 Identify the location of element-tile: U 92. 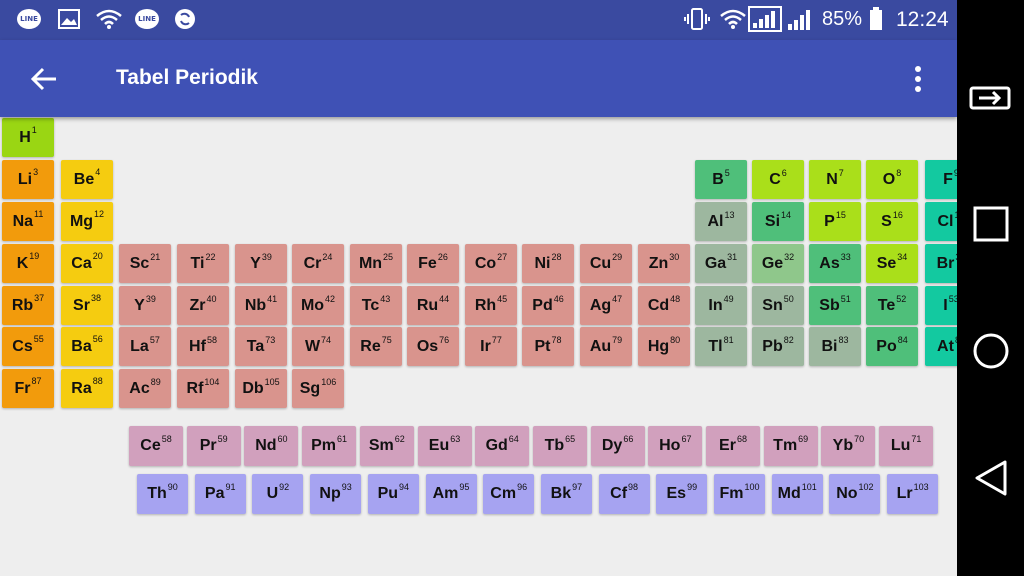
(278, 494).